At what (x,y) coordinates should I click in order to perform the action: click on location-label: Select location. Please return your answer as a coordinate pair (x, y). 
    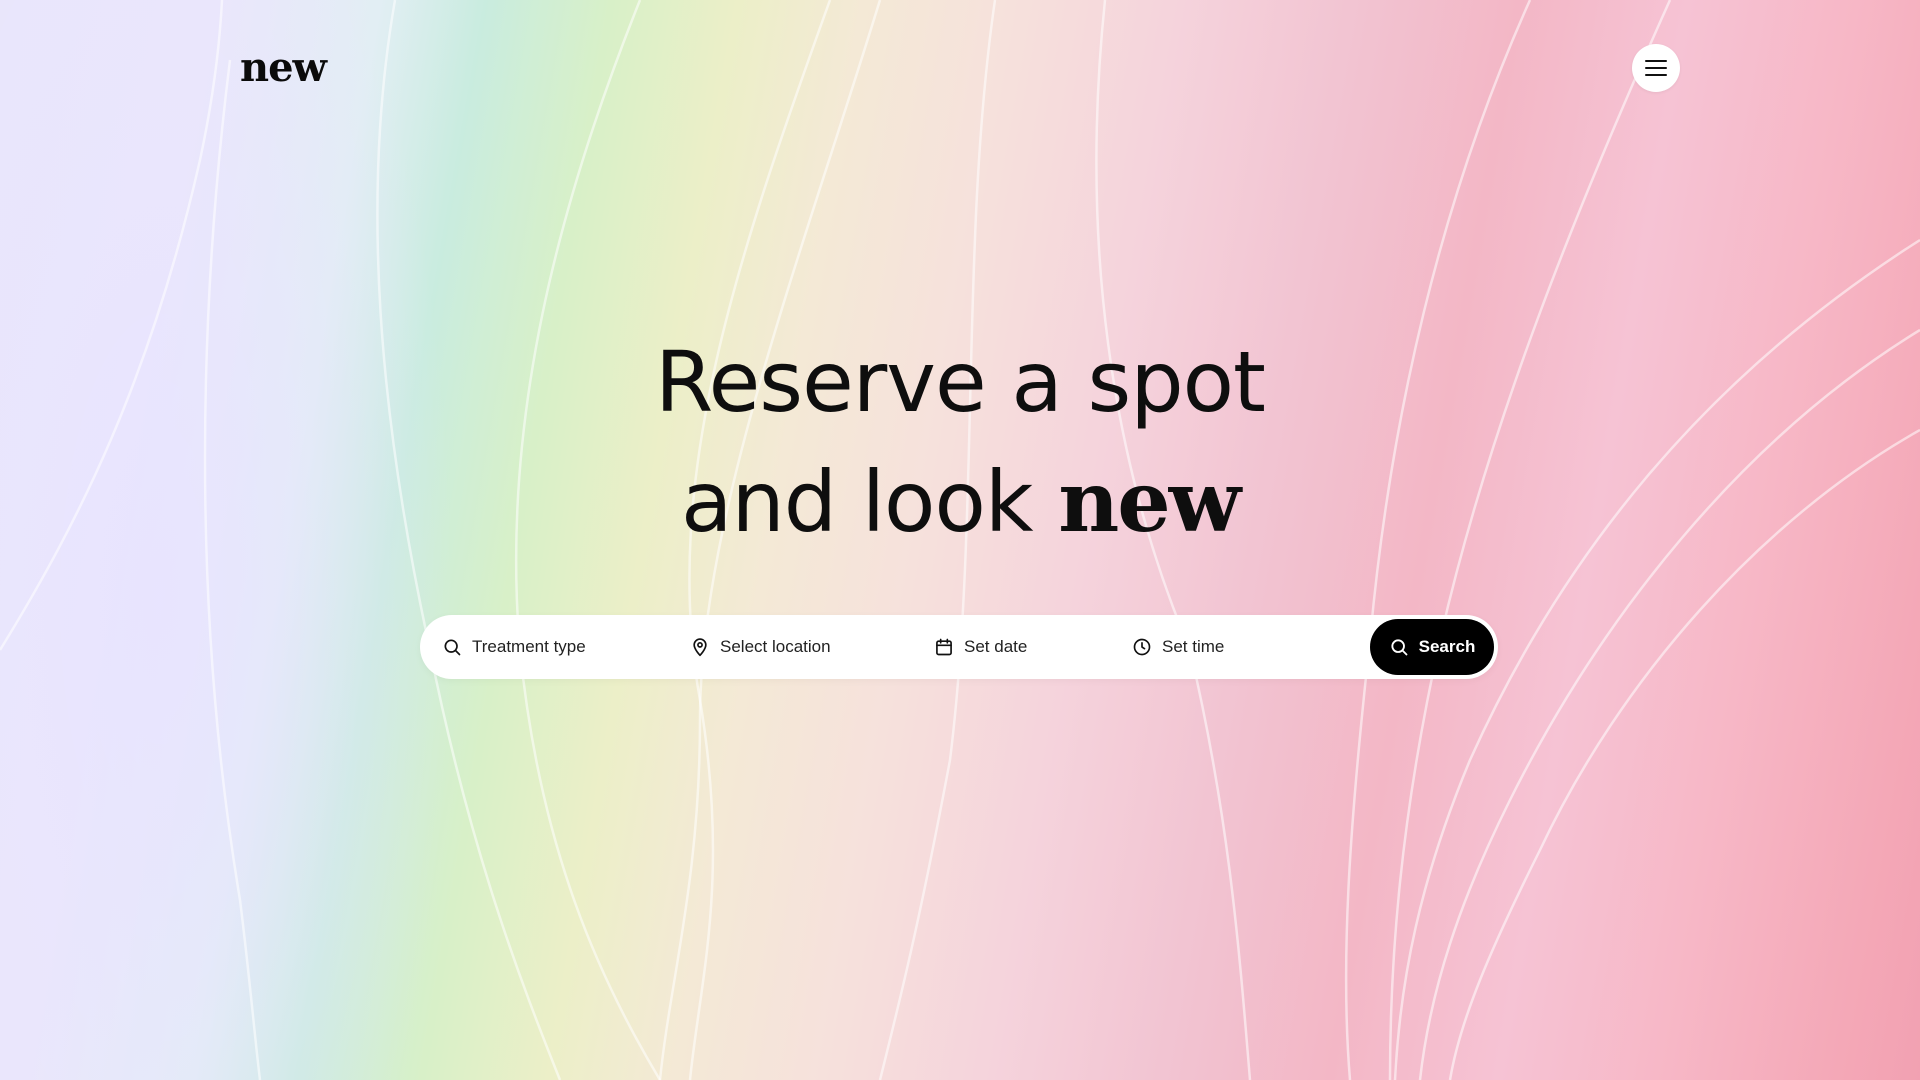
    Looking at the image, I should click on (775, 646).